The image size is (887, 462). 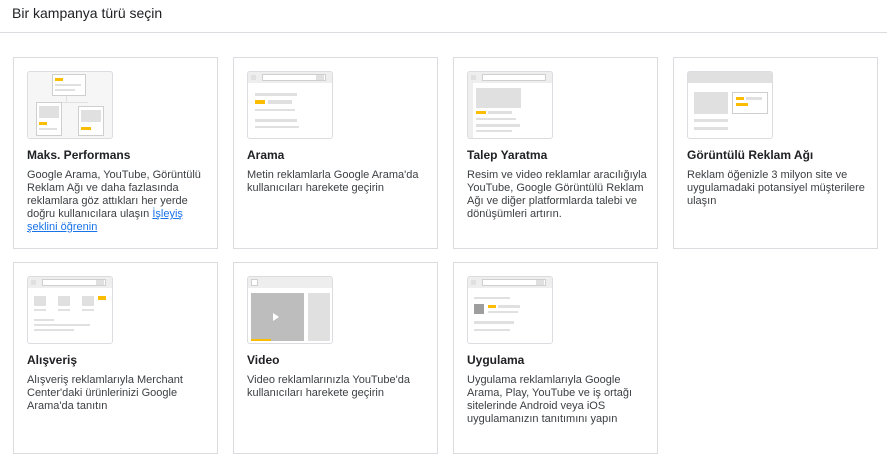 I want to click on card-title: Uygulama, so click(x=496, y=360).